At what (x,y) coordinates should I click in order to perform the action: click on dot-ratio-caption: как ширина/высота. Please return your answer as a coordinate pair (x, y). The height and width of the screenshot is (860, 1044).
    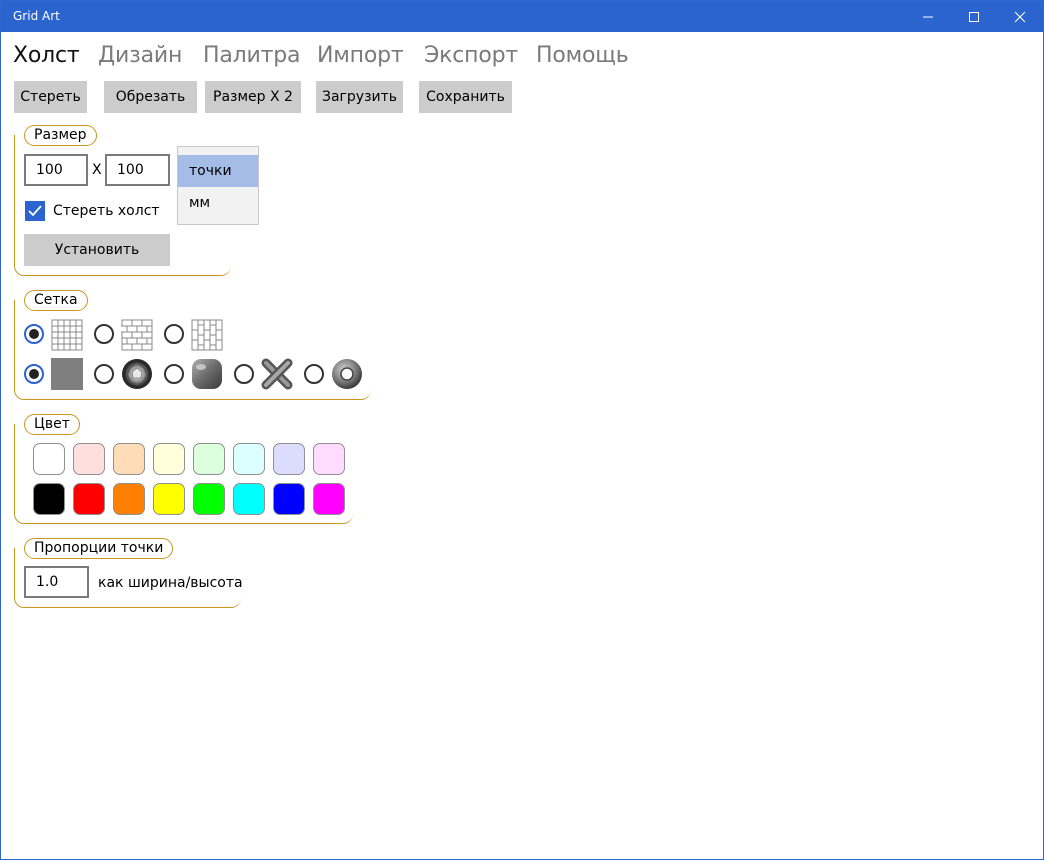
    Looking at the image, I should click on (170, 583).